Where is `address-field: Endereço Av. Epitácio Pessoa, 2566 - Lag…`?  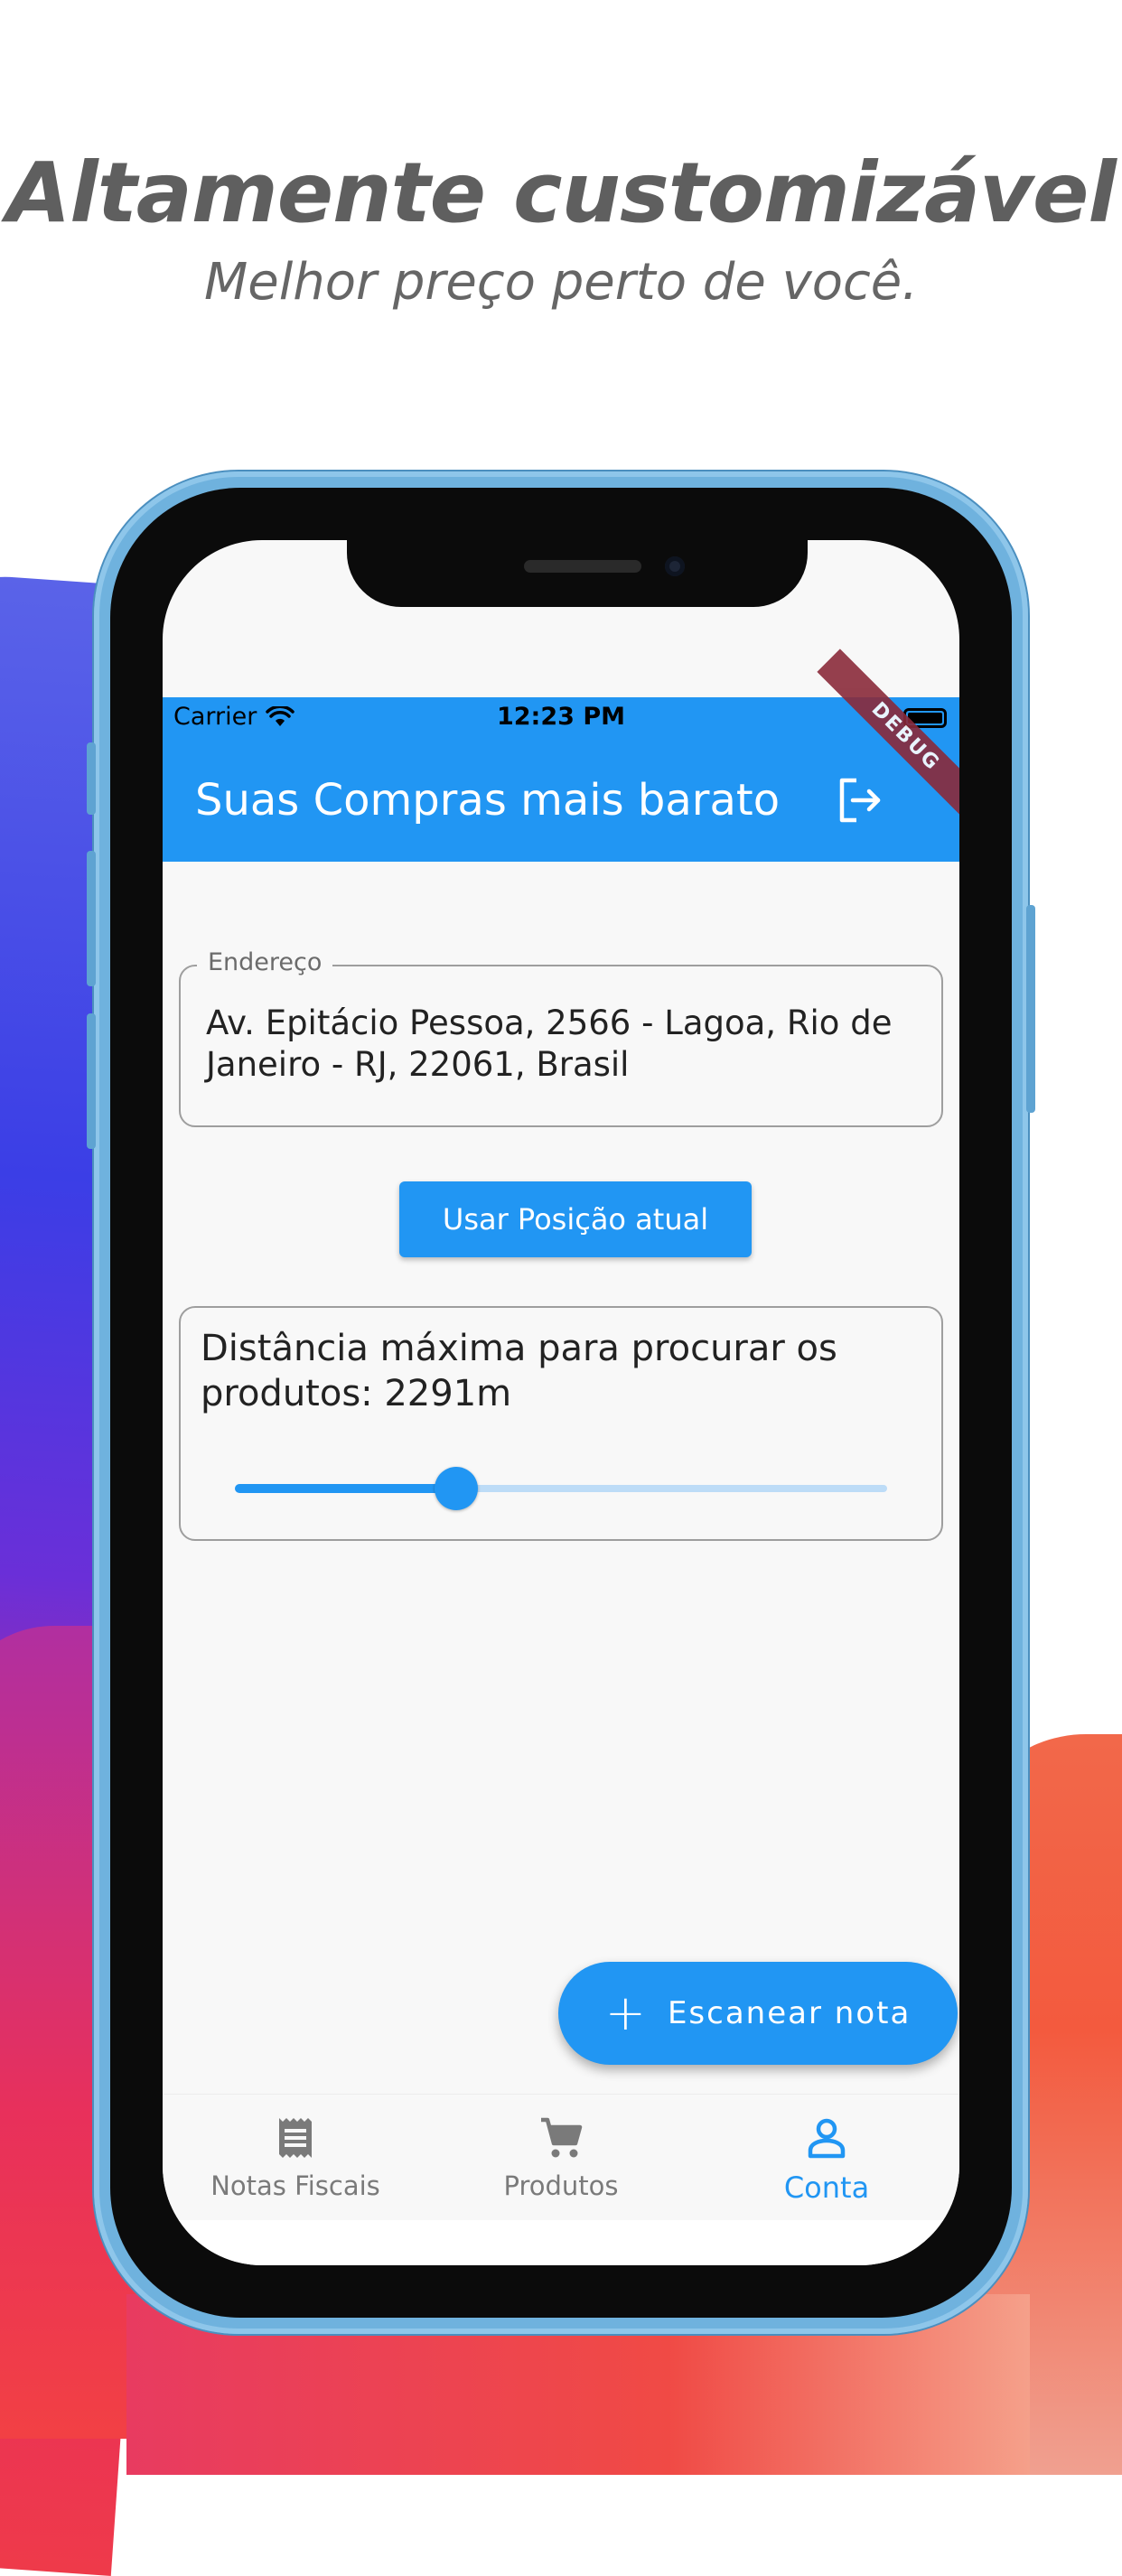 address-field: Endereço Av. Epitácio Pessoa, 2566 - Lag… is located at coordinates (561, 1038).